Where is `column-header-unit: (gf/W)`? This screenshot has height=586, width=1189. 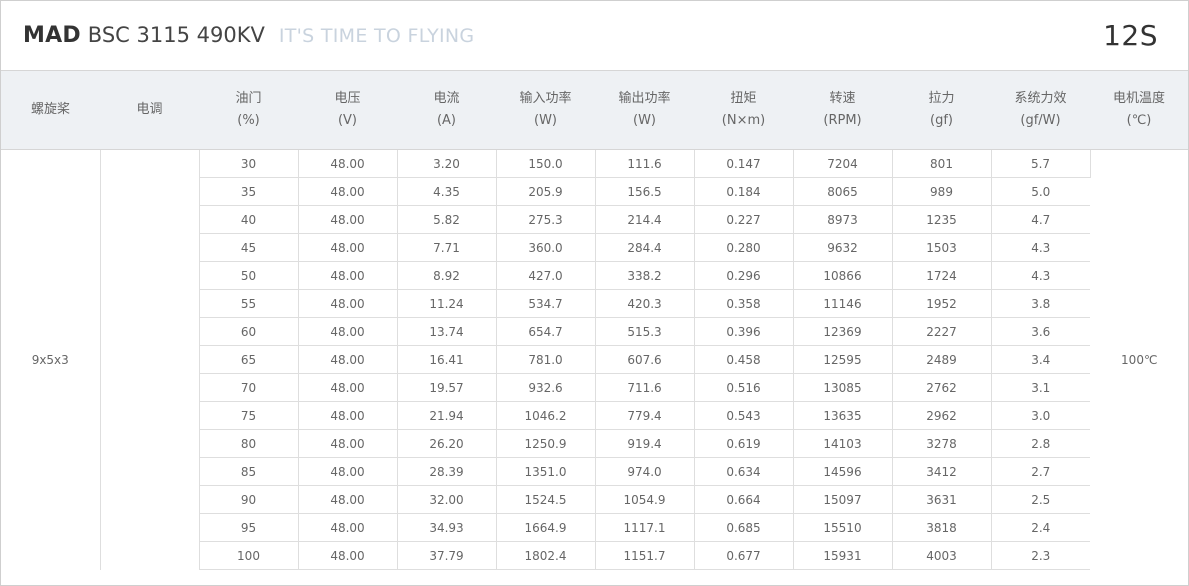
column-header-unit: (gf/W) is located at coordinates (1040, 120).